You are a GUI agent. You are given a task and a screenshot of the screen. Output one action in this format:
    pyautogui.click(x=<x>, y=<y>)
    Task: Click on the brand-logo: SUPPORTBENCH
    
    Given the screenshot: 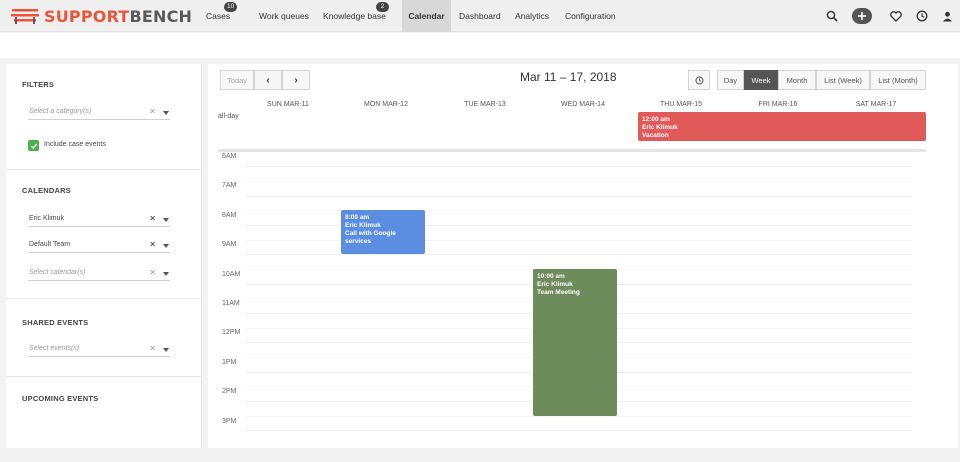 What is the action you would take?
    pyautogui.click(x=101, y=16)
    